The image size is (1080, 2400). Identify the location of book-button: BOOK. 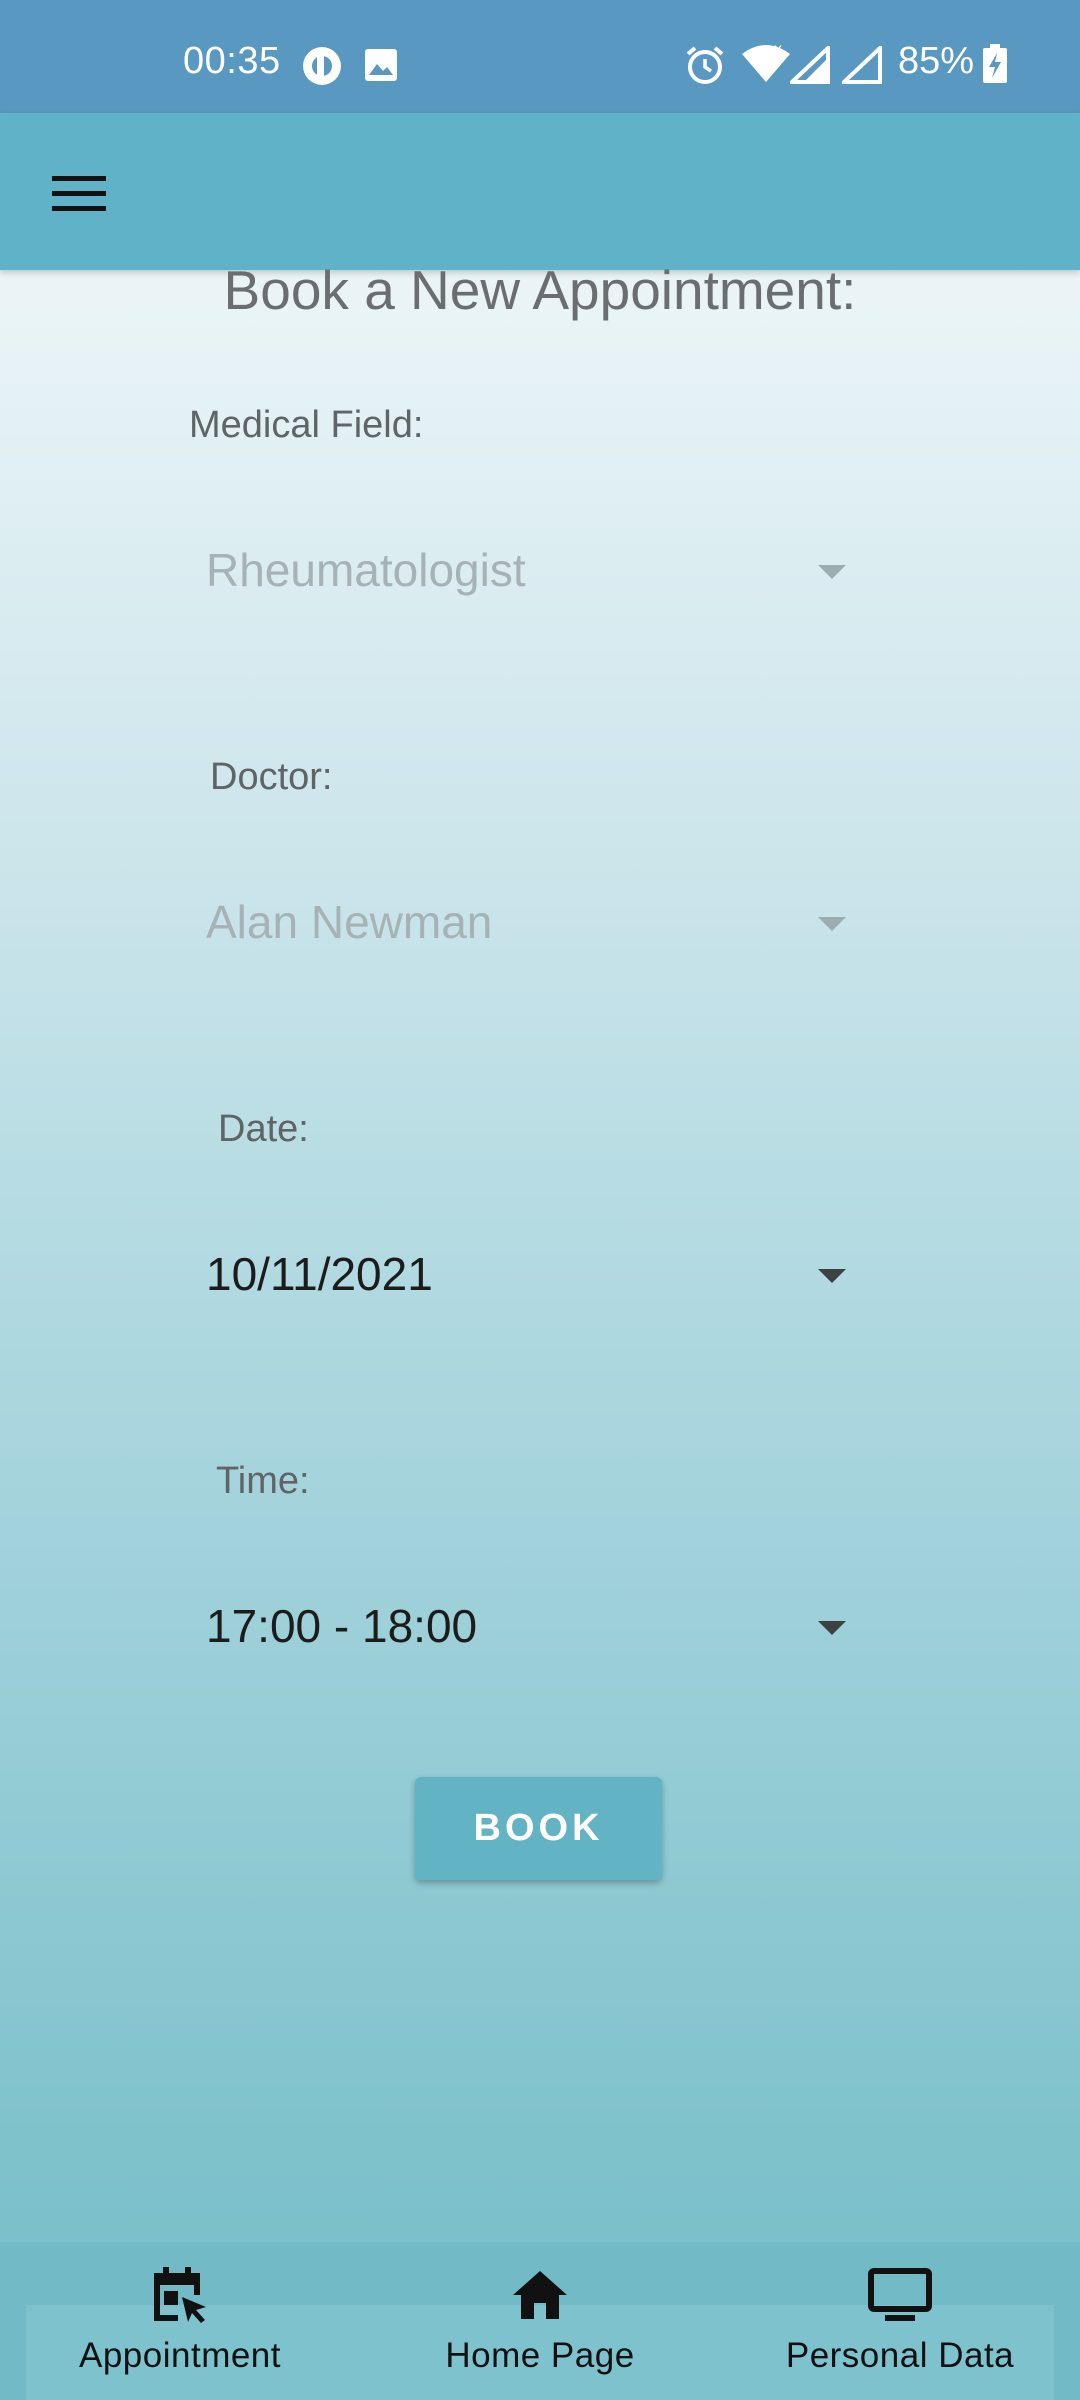
(538, 1828).